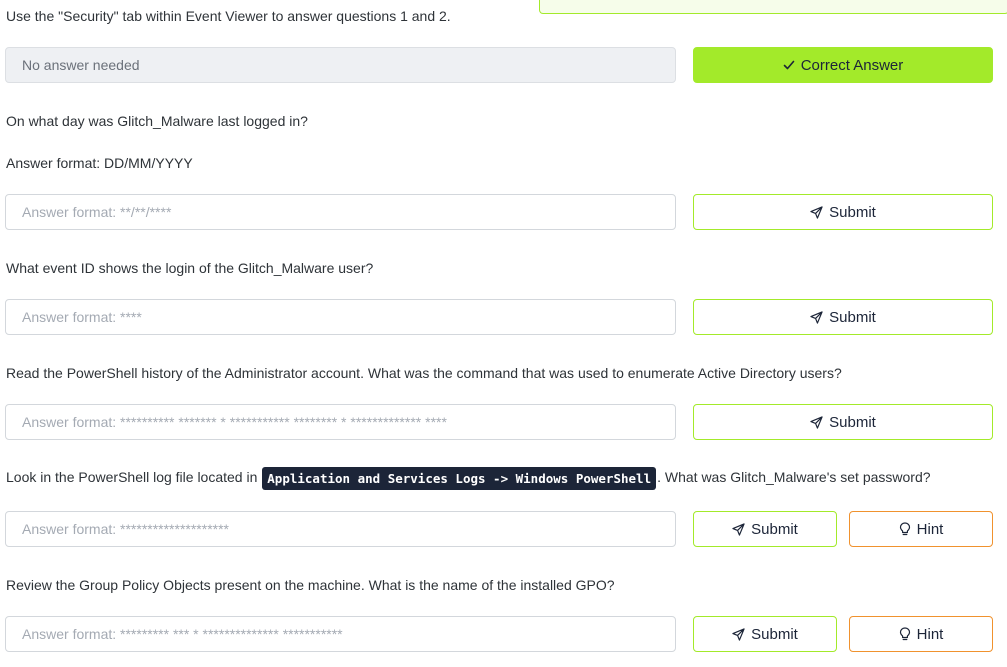  I want to click on correct-answer-label: Correct Answer, so click(852, 65).